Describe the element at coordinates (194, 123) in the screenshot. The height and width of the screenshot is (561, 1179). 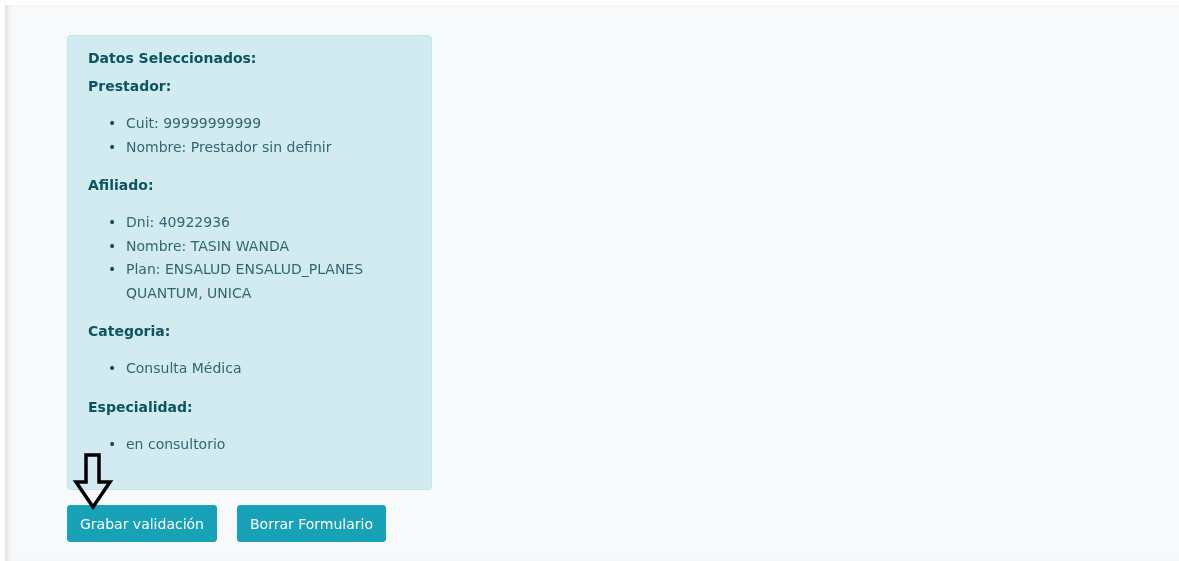
I see `detail-item: Cuit: 99999999999` at that location.